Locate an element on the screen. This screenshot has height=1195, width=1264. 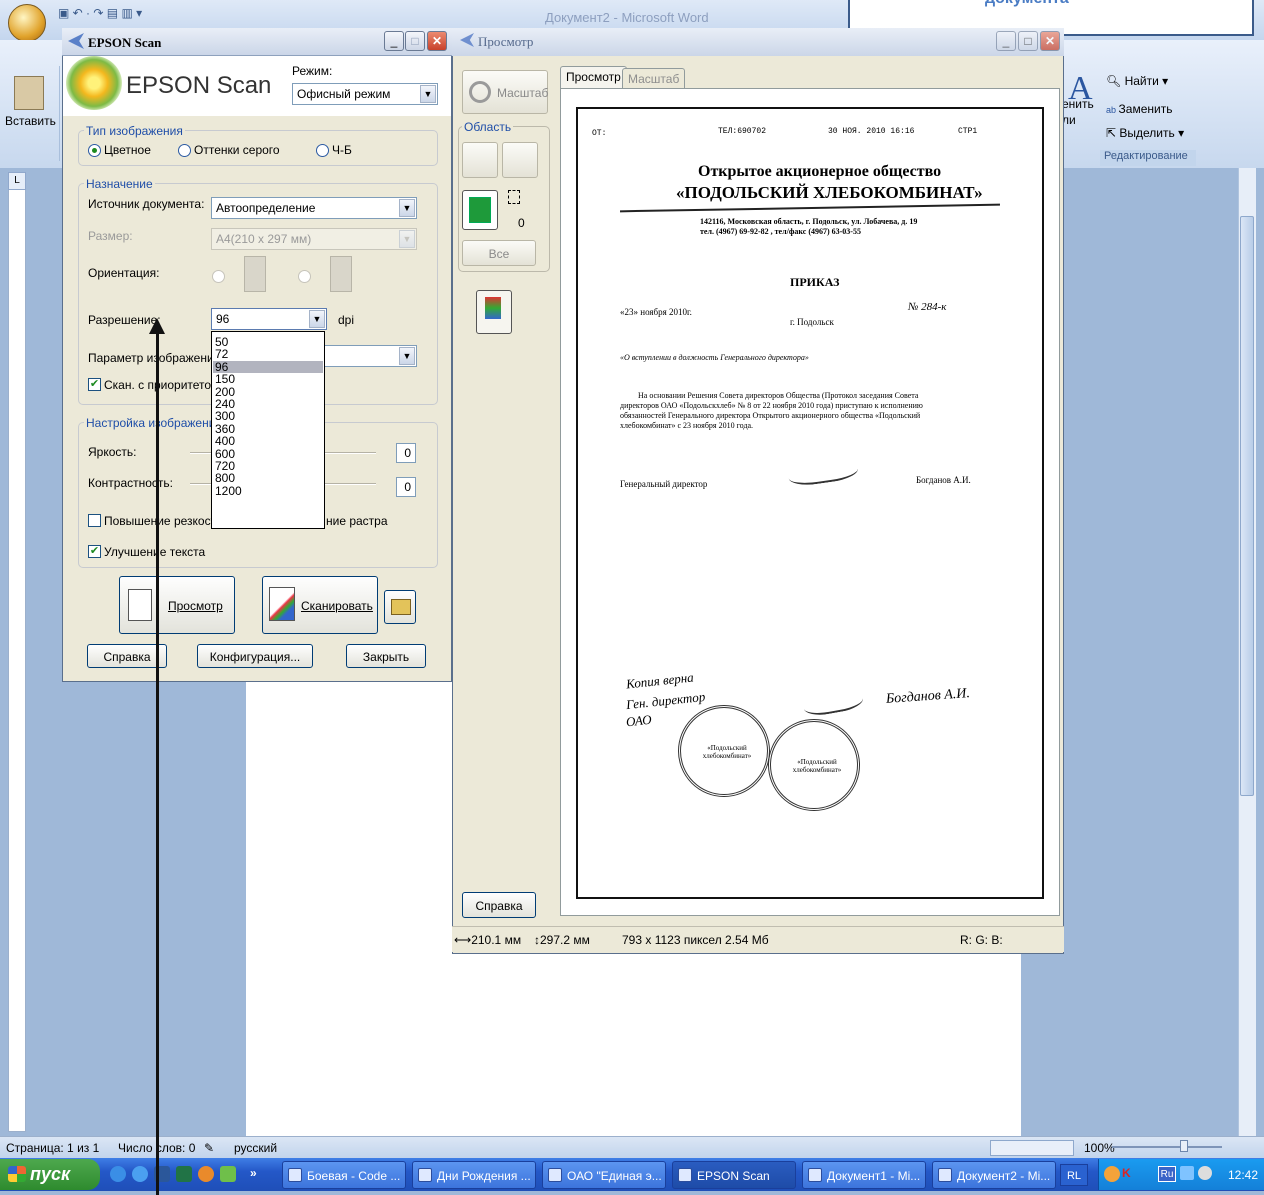
mode-select: Офисный режим ▼ is located at coordinates (365, 94).